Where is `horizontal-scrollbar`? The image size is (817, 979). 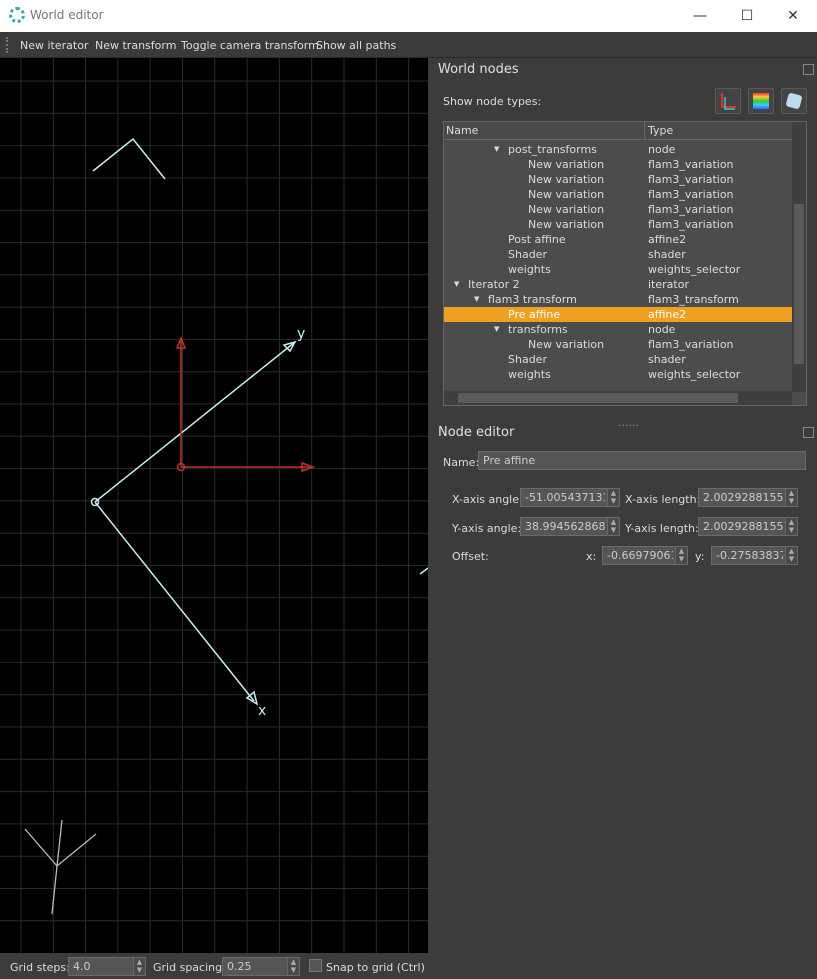
horizontal-scrollbar is located at coordinates (618, 398).